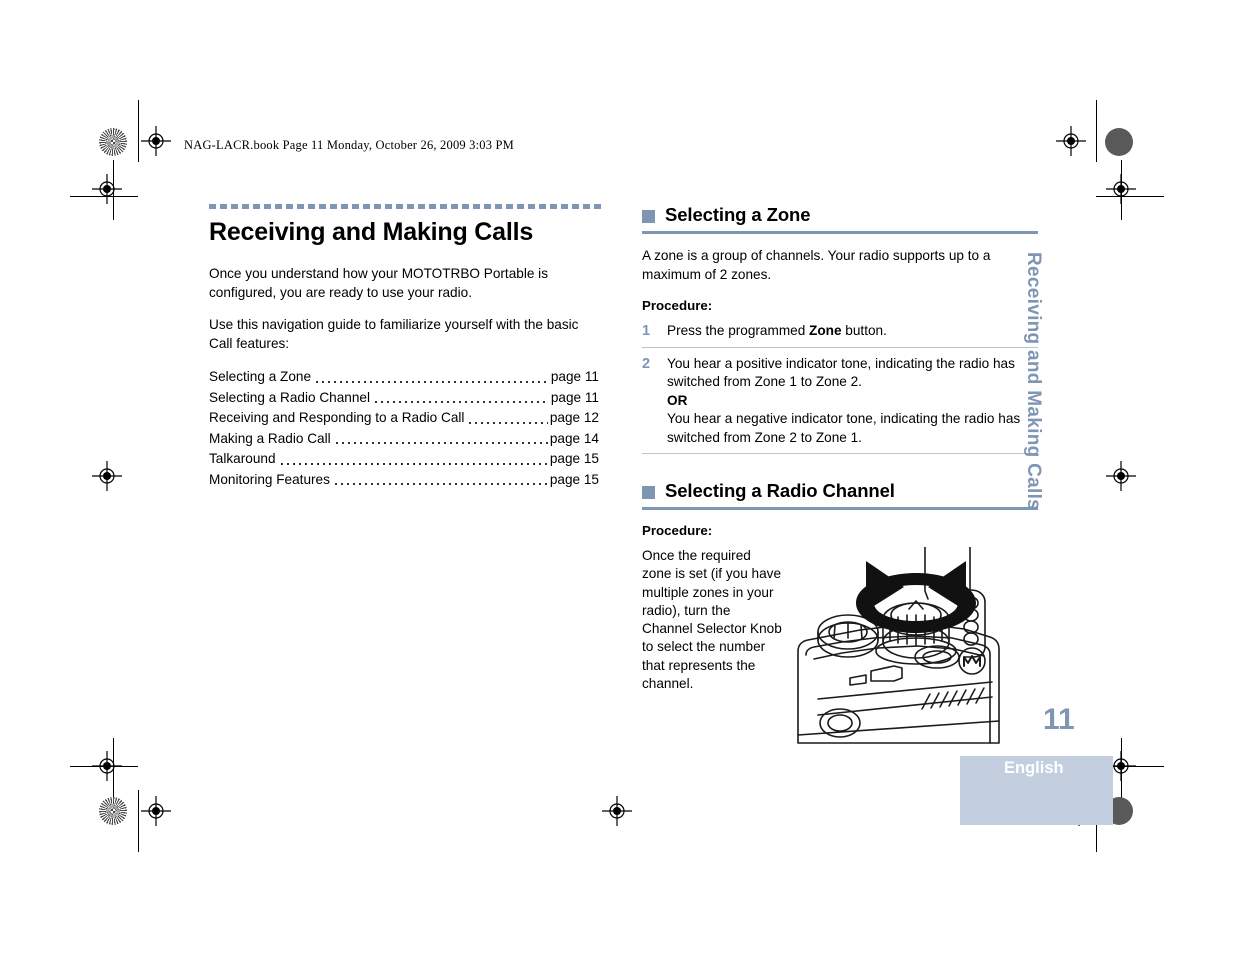 Image resolution: width=1235 pixels, height=954 pixels. What do you see at coordinates (1119, 142) in the screenshot?
I see `dot-registration-target-top-right` at bounding box center [1119, 142].